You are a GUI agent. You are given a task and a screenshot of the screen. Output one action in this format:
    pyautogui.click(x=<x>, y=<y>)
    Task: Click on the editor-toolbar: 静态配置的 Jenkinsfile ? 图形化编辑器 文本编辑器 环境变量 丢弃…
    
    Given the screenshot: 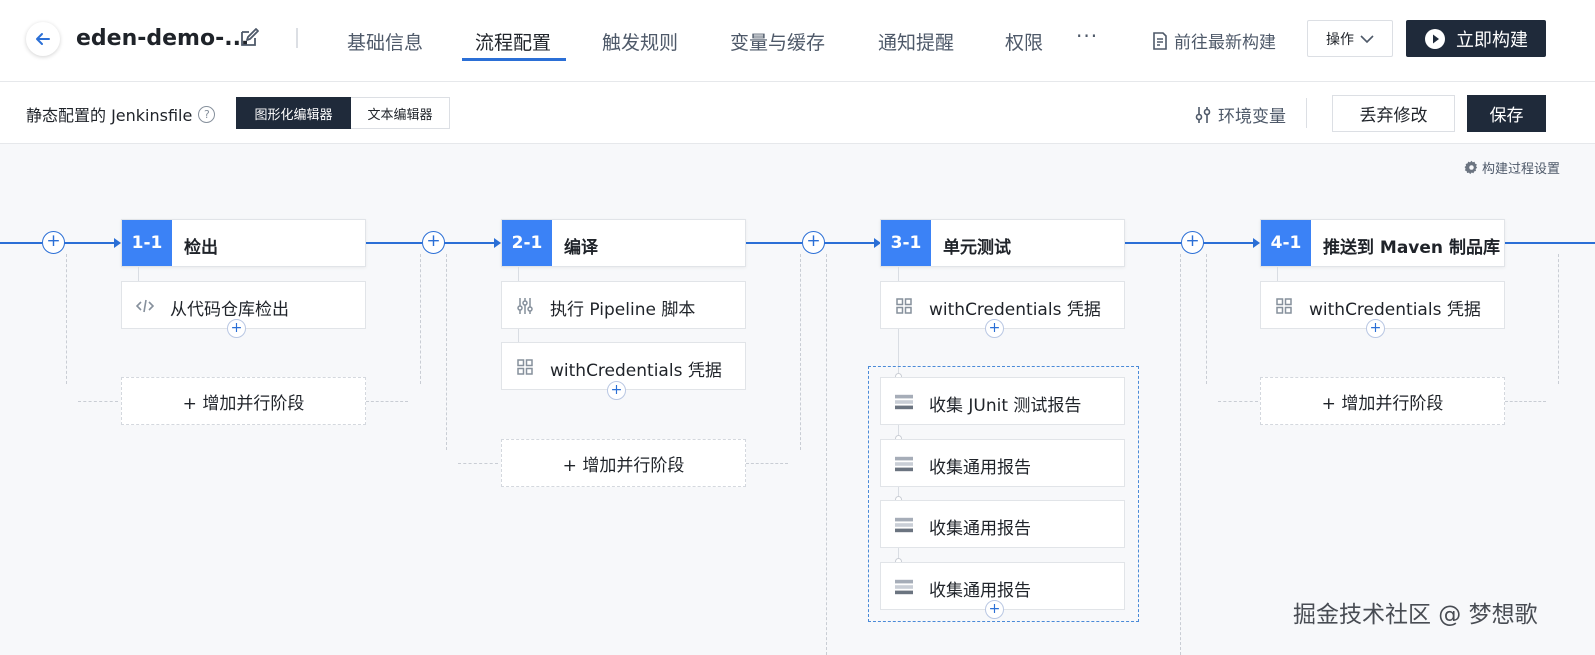 What is the action you would take?
    pyautogui.click(x=797, y=113)
    